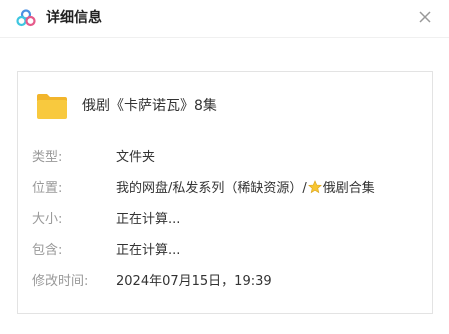  I want to click on location-row: 位置: 我的网盘/私发系列（稀缺资源）/ 俄剧合集, so click(230, 189).